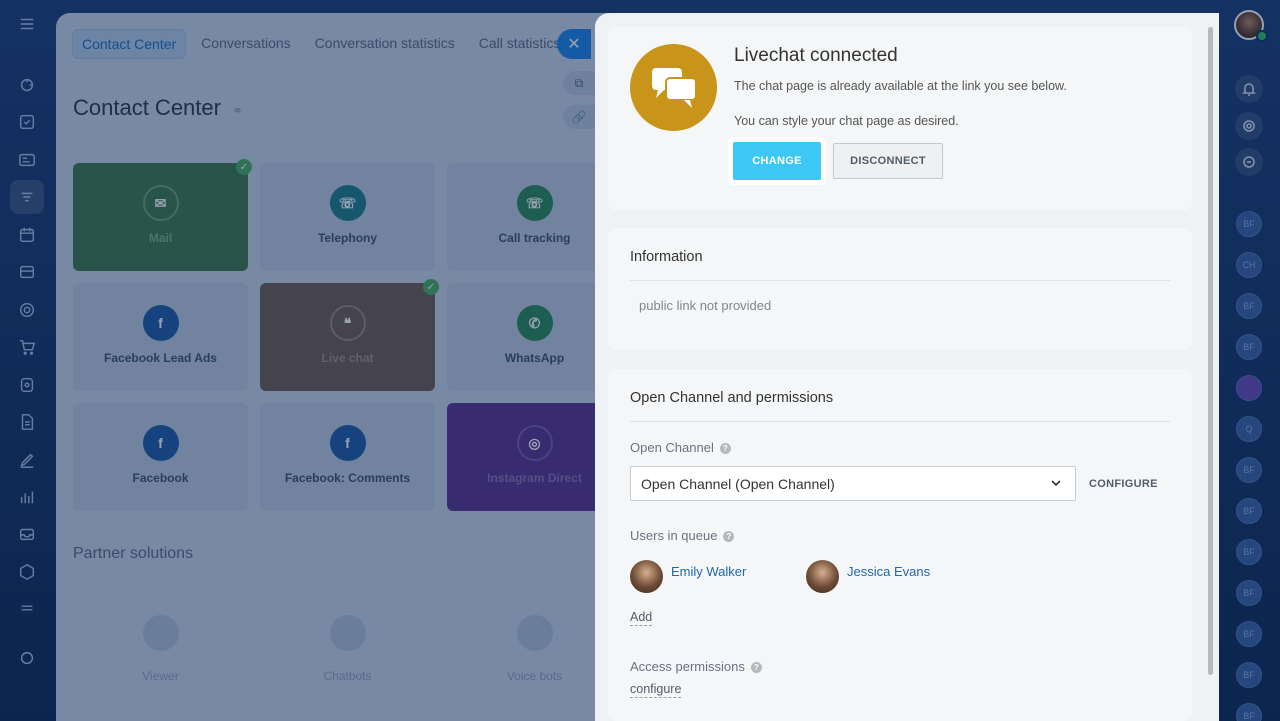 The image size is (1280, 721). I want to click on access-permissions-label: Access permissions?, so click(696, 666).